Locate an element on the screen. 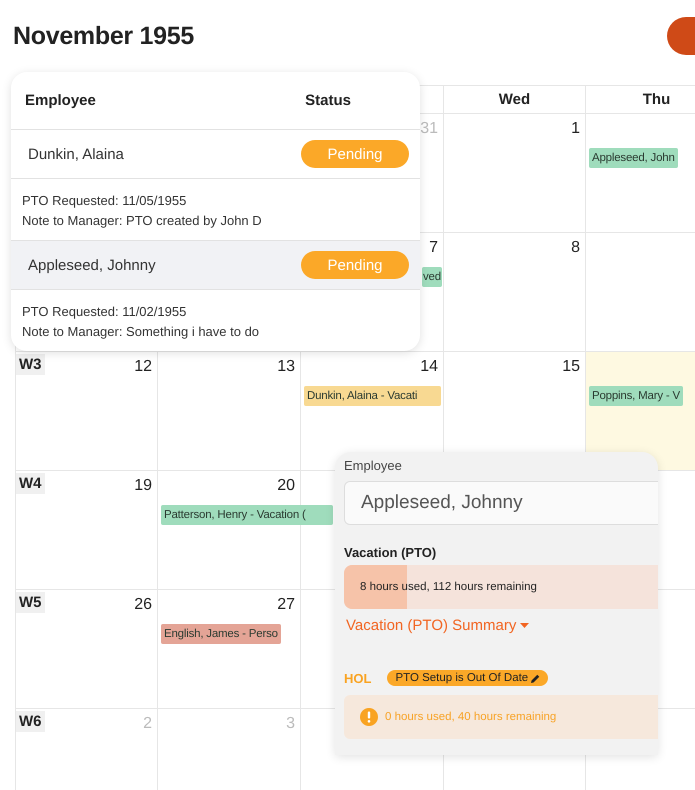 This screenshot has height=790, width=695. day-number: 2 is located at coordinates (148, 724).